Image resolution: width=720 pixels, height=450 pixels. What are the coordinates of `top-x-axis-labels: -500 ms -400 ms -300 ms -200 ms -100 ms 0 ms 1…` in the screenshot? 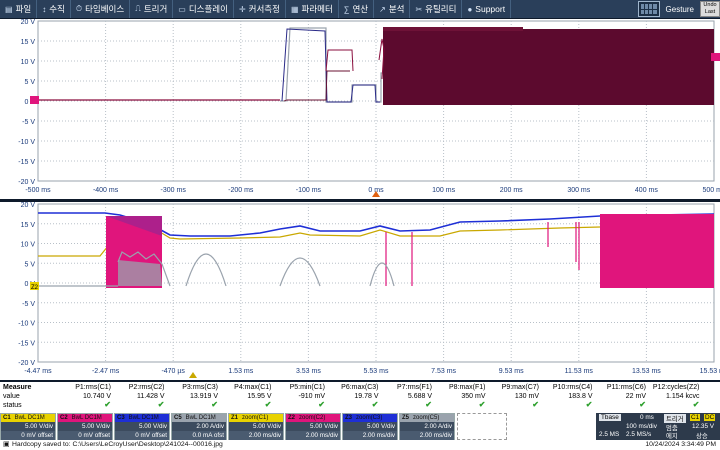 It's located at (372, 190).